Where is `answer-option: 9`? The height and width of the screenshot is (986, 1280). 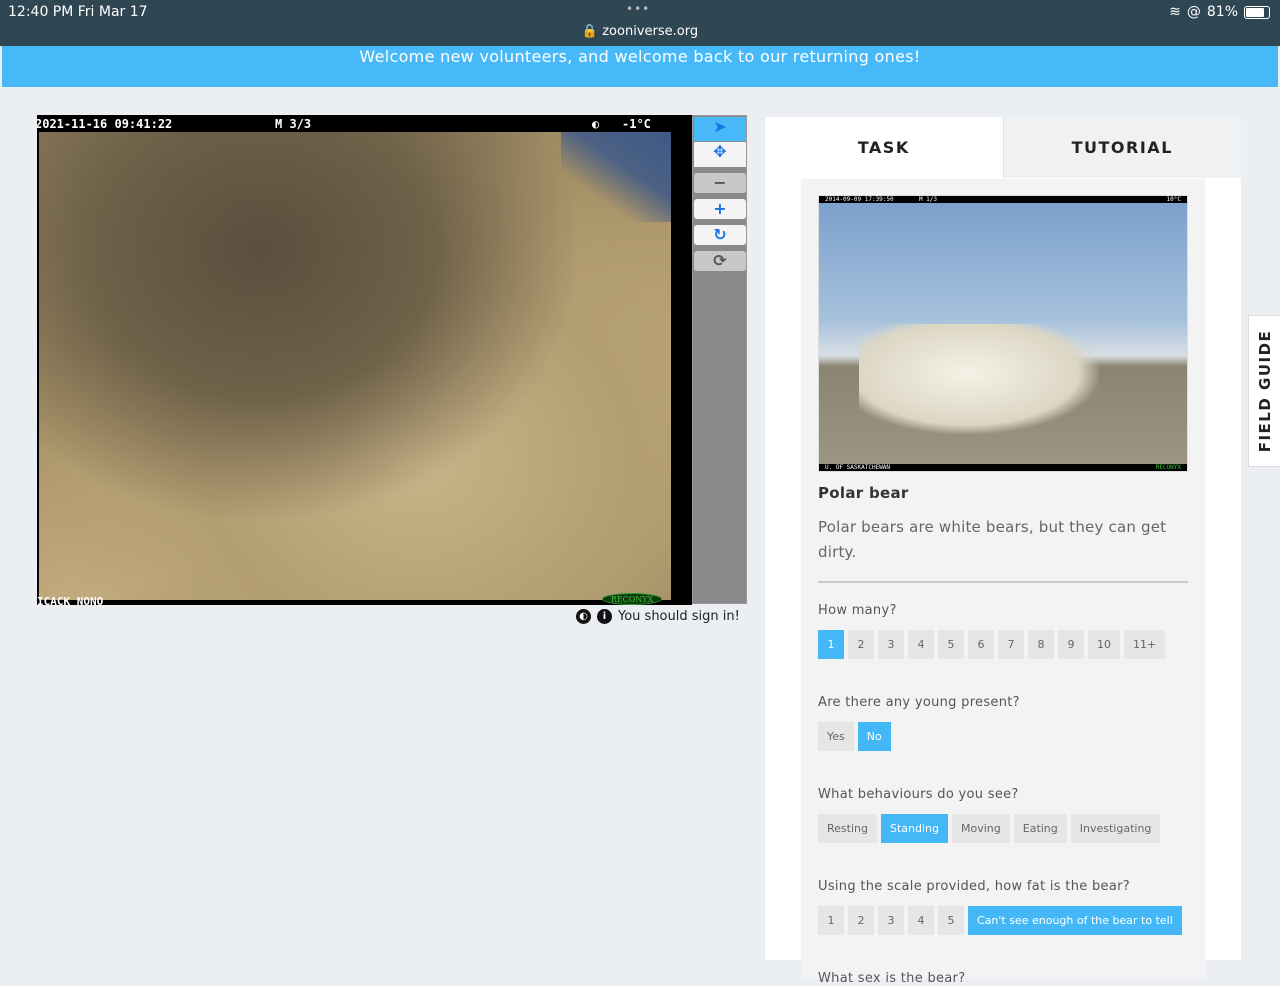
answer-option: 9 is located at coordinates (1071, 644).